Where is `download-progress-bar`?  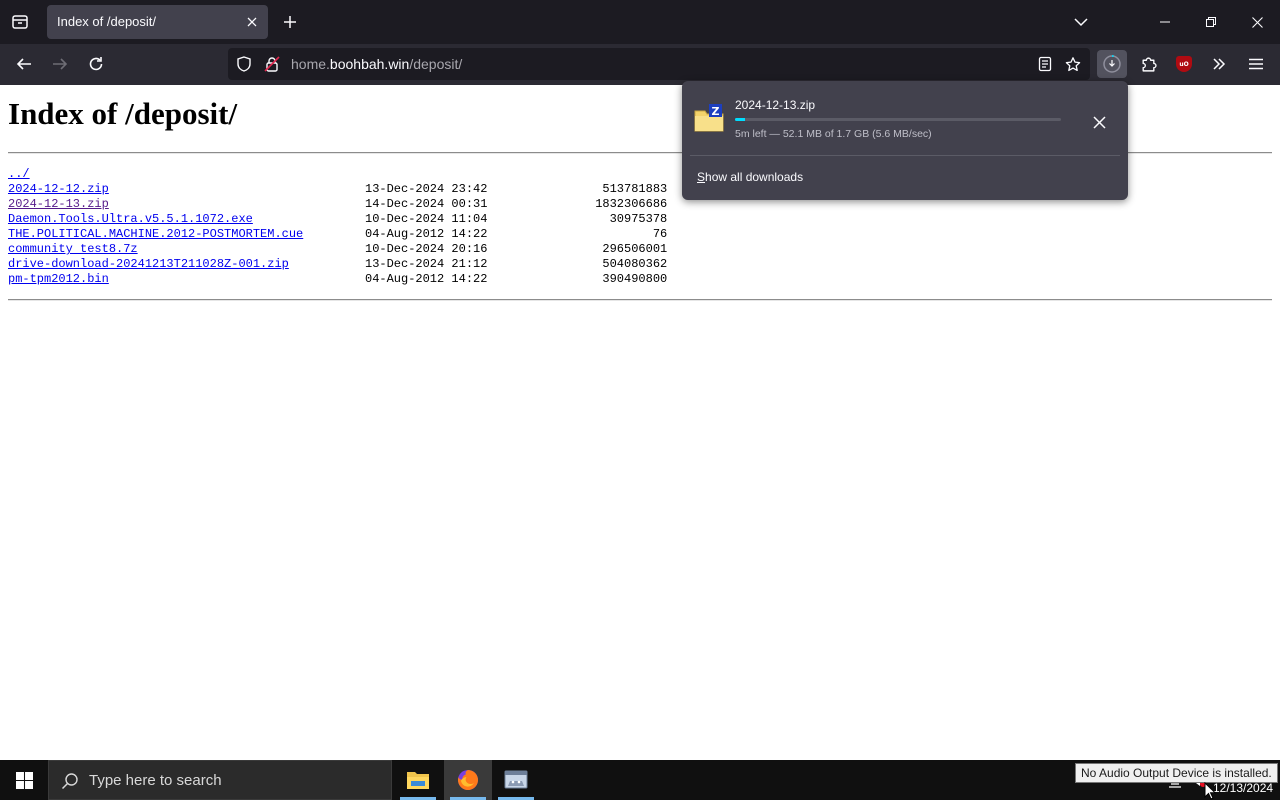
download-progress-bar is located at coordinates (898, 119).